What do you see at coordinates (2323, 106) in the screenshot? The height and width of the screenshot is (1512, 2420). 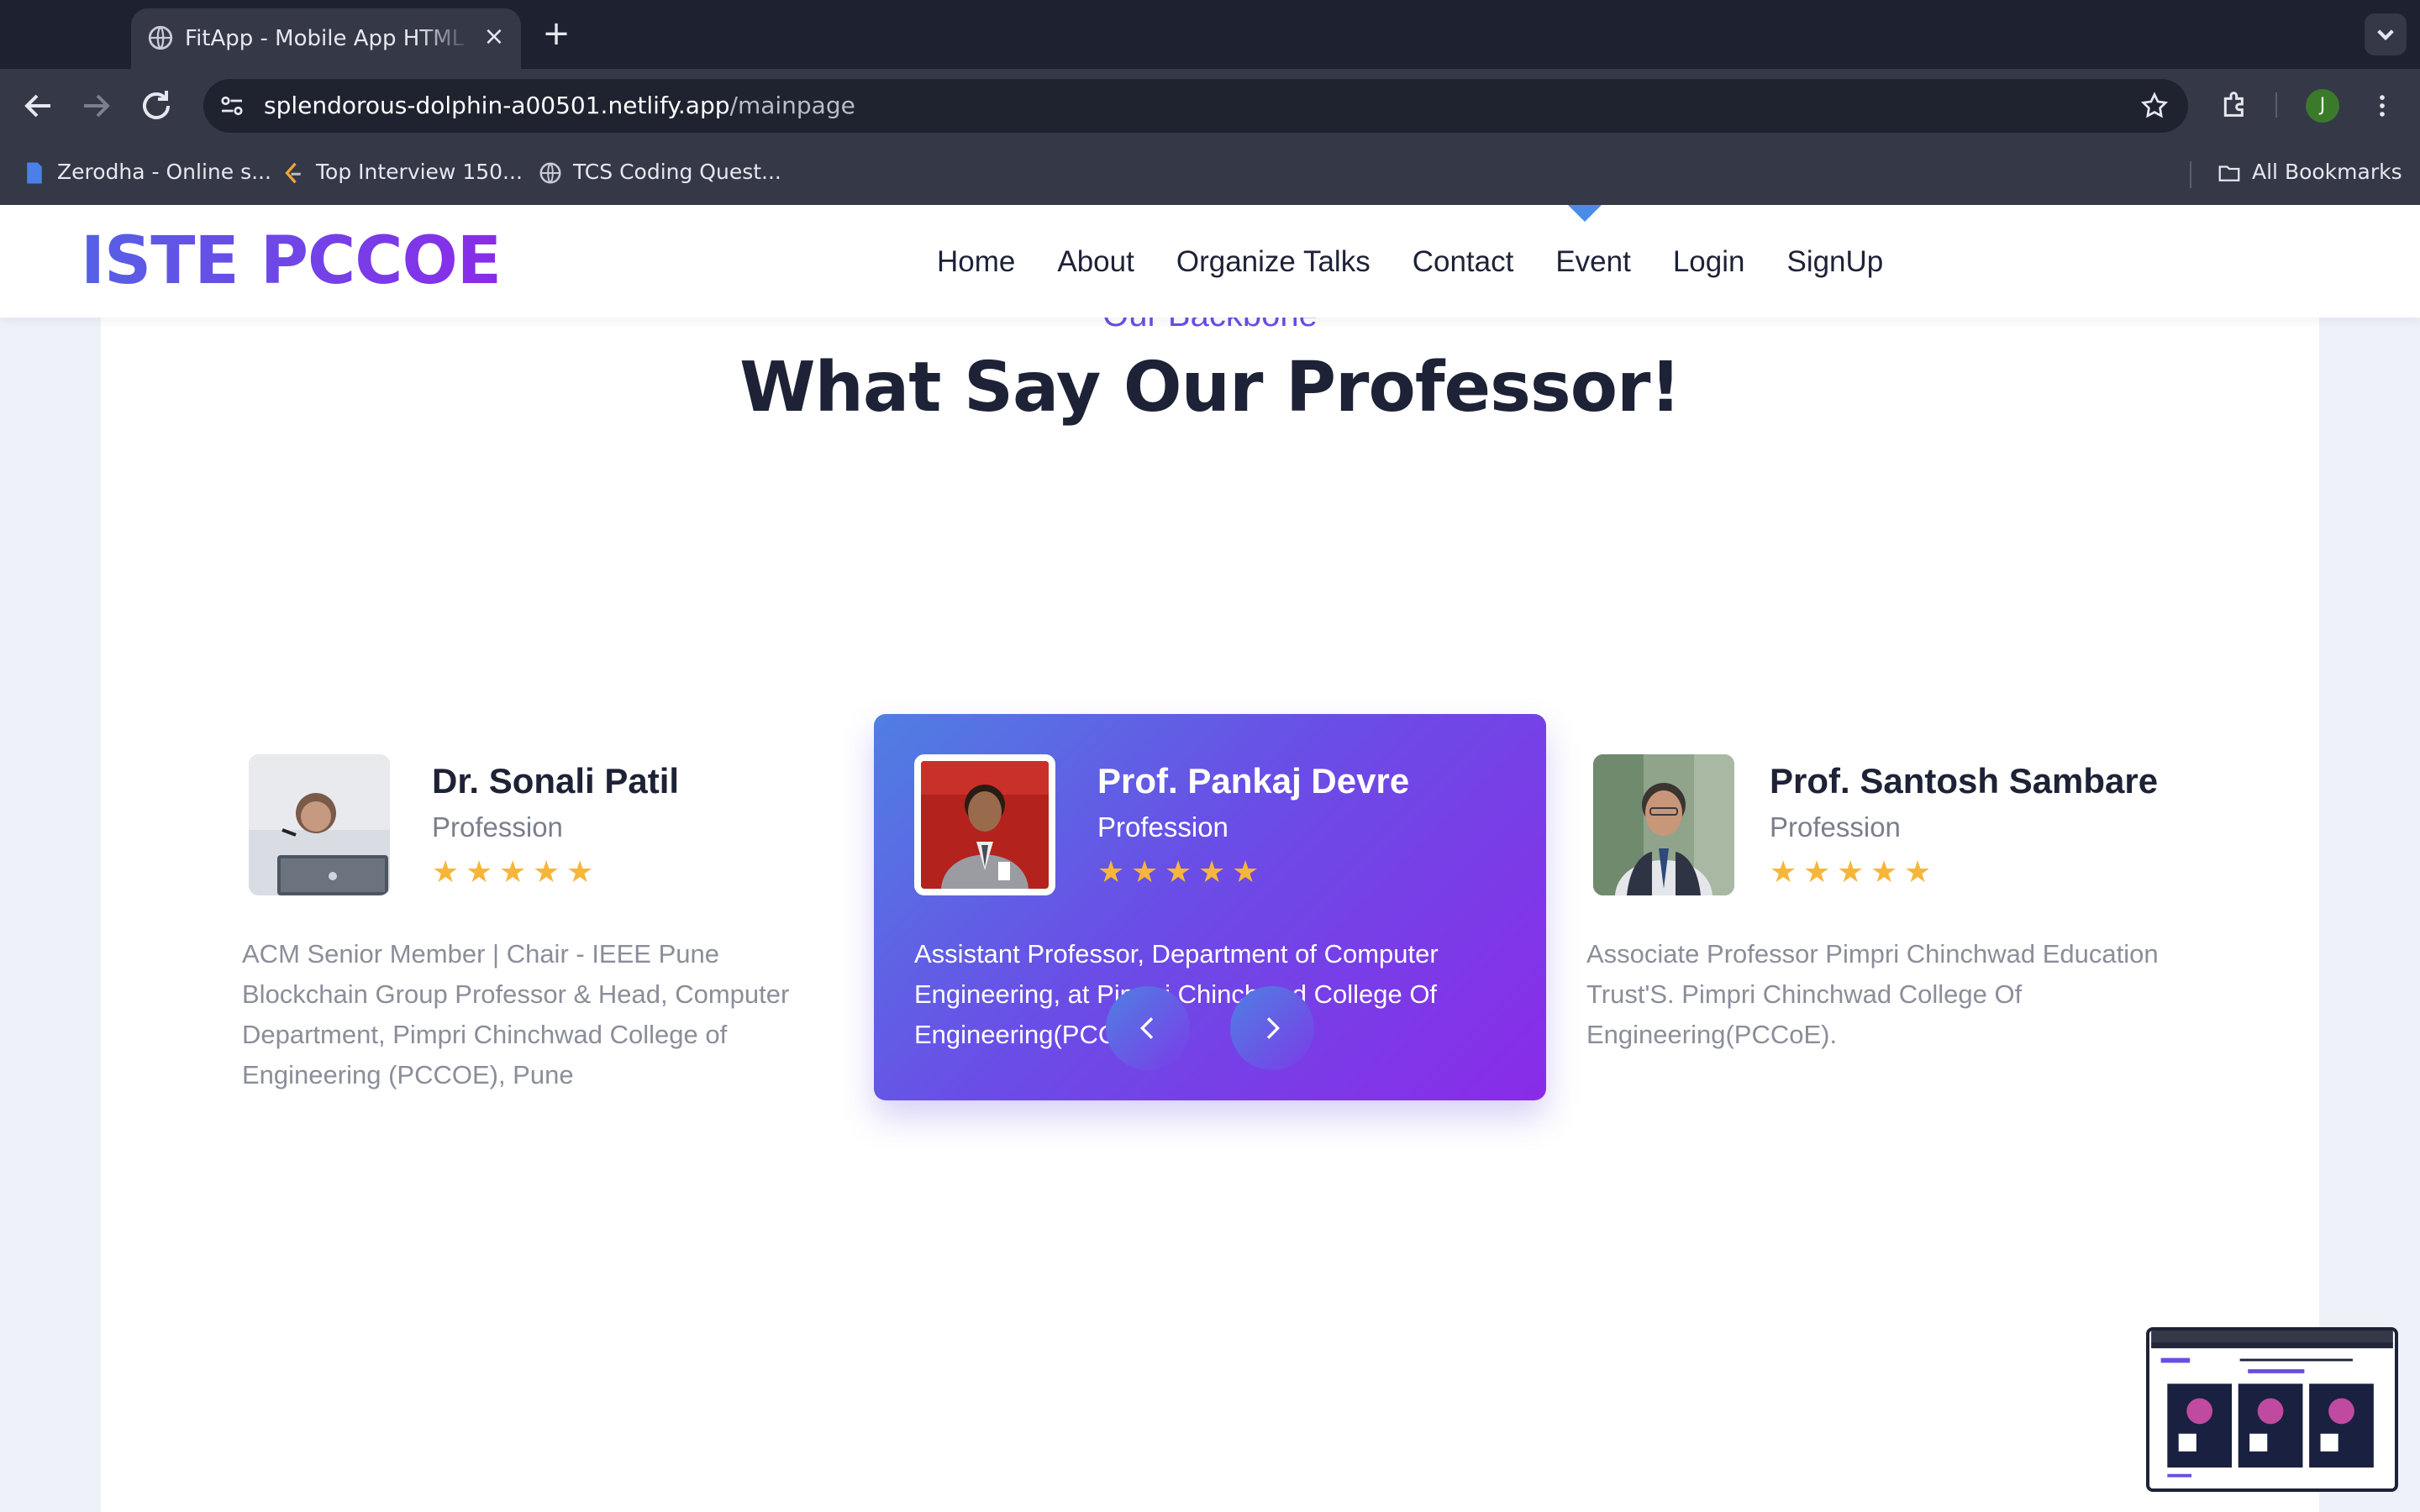 I see `profile-avatar: J` at bounding box center [2323, 106].